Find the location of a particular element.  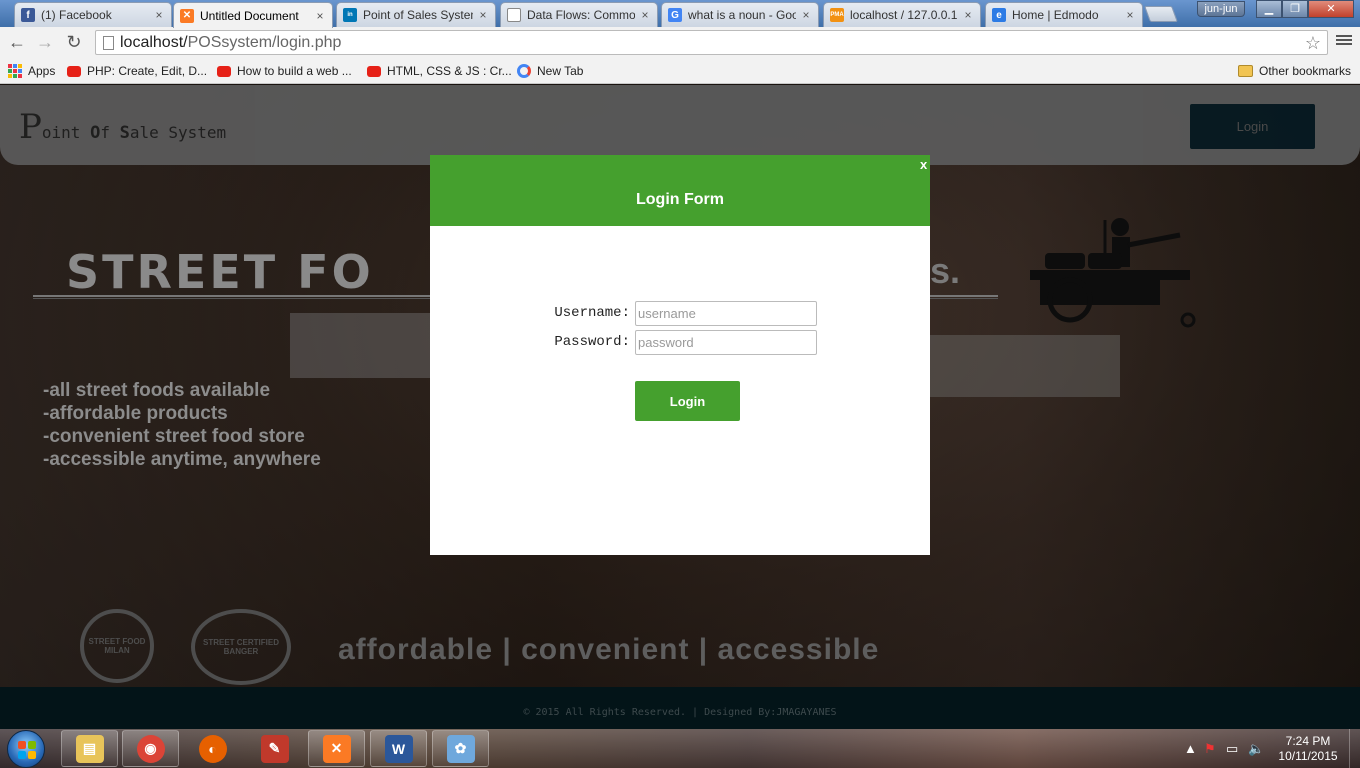

password-input is located at coordinates (726, 342).